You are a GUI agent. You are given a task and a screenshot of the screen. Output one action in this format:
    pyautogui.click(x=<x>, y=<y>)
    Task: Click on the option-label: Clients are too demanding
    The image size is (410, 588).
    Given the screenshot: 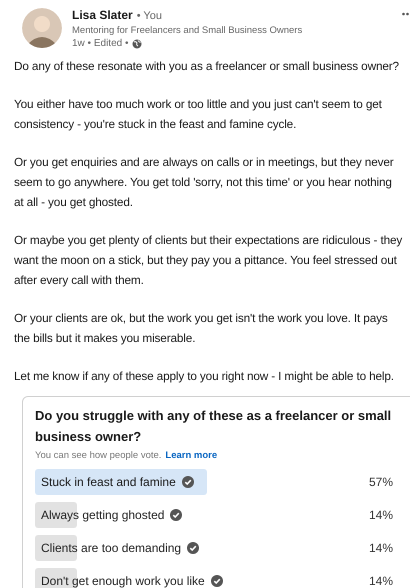 What is the action you would take?
    pyautogui.click(x=111, y=548)
    